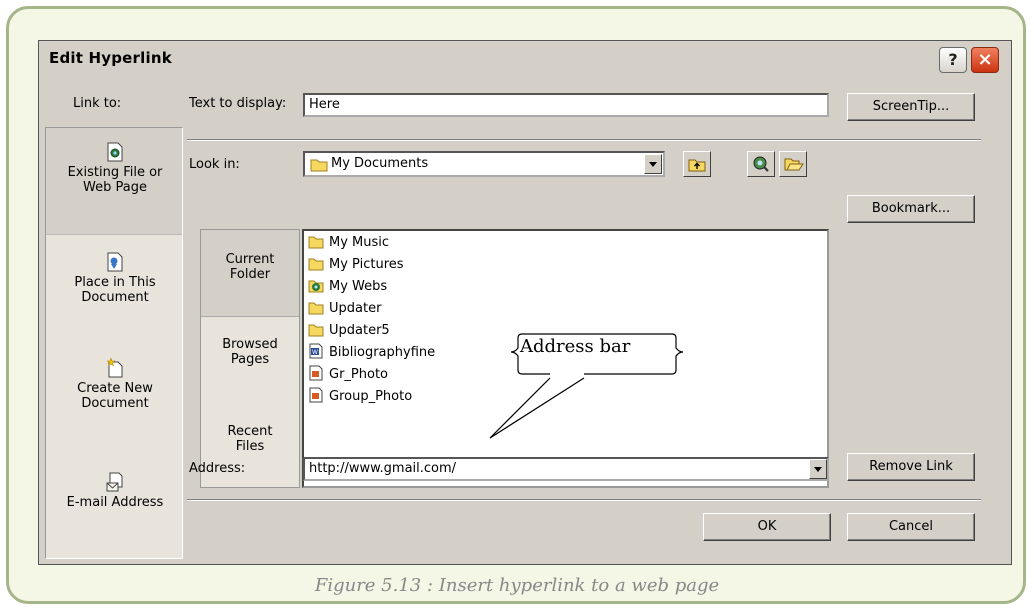  Describe the element at coordinates (537, 408) in the screenshot. I see `callout-pointer` at that location.